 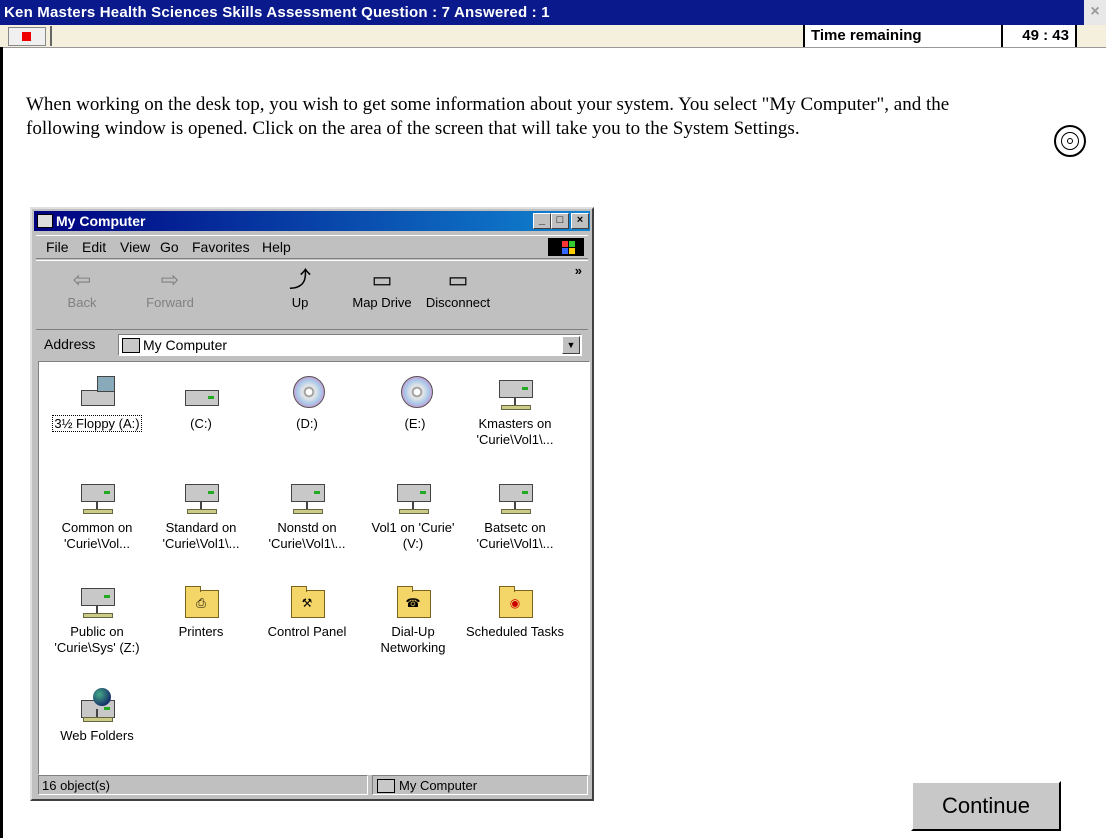 I want to click on stop-icon, so click(x=26, y=36).